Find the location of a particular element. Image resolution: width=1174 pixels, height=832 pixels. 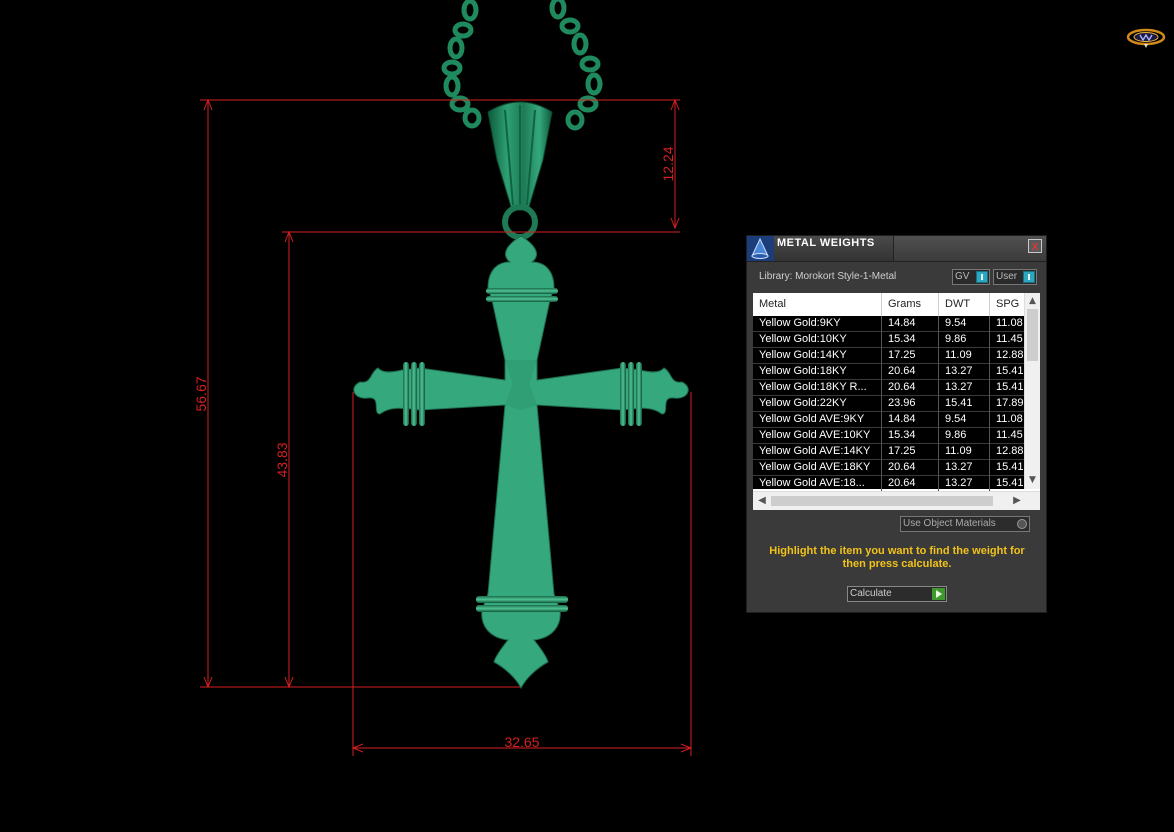

dimension-body-height: 43.83 is located at coordinates (282, 459).